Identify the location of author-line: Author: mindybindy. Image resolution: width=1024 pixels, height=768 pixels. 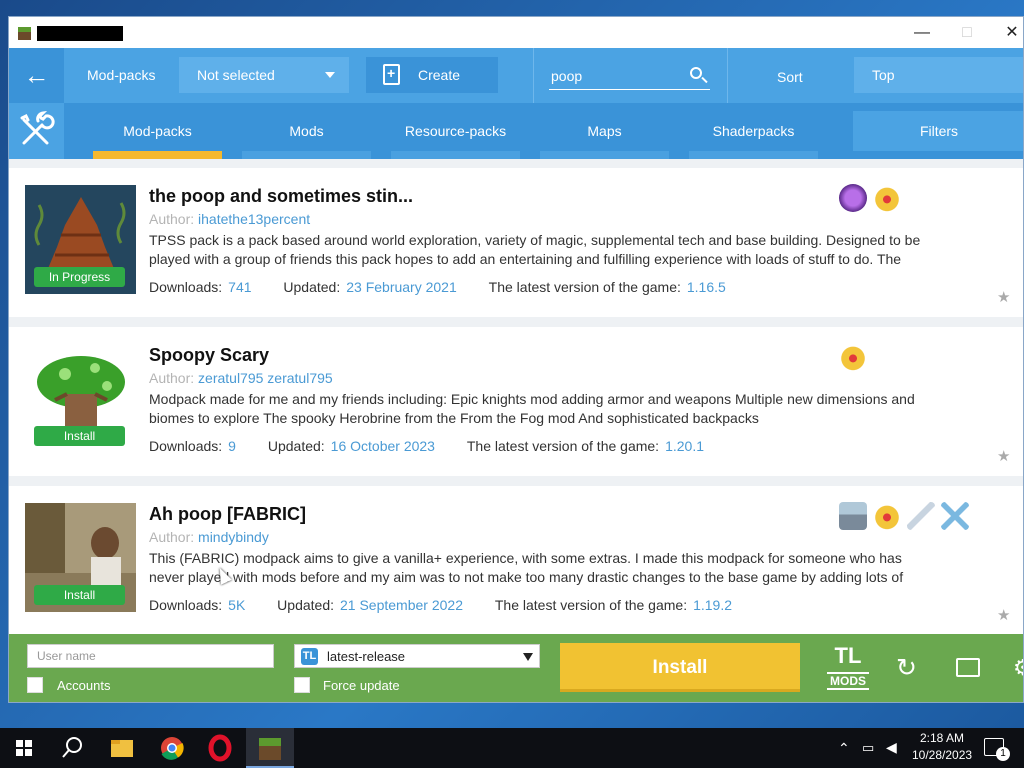
(209, 537).